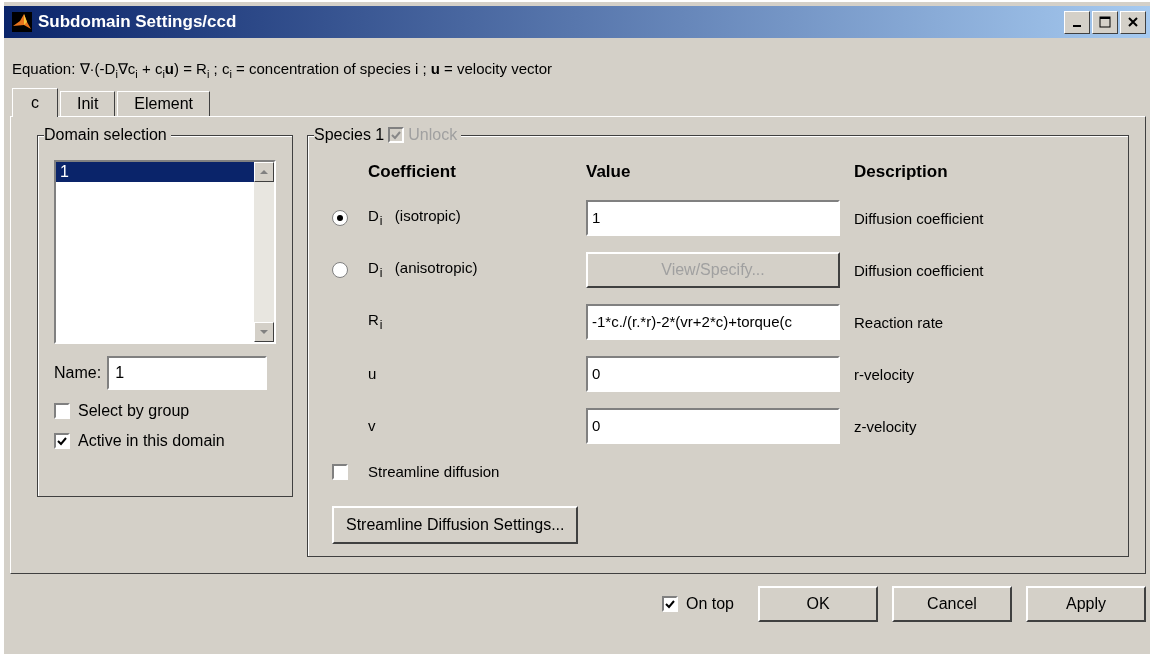 Image resolution: width=1154 pixels, height=656 pixels. Describe the element at coordinates (434, 472) in the screenshot. I see `coefficient-label: Streamline diffusion` at that location.